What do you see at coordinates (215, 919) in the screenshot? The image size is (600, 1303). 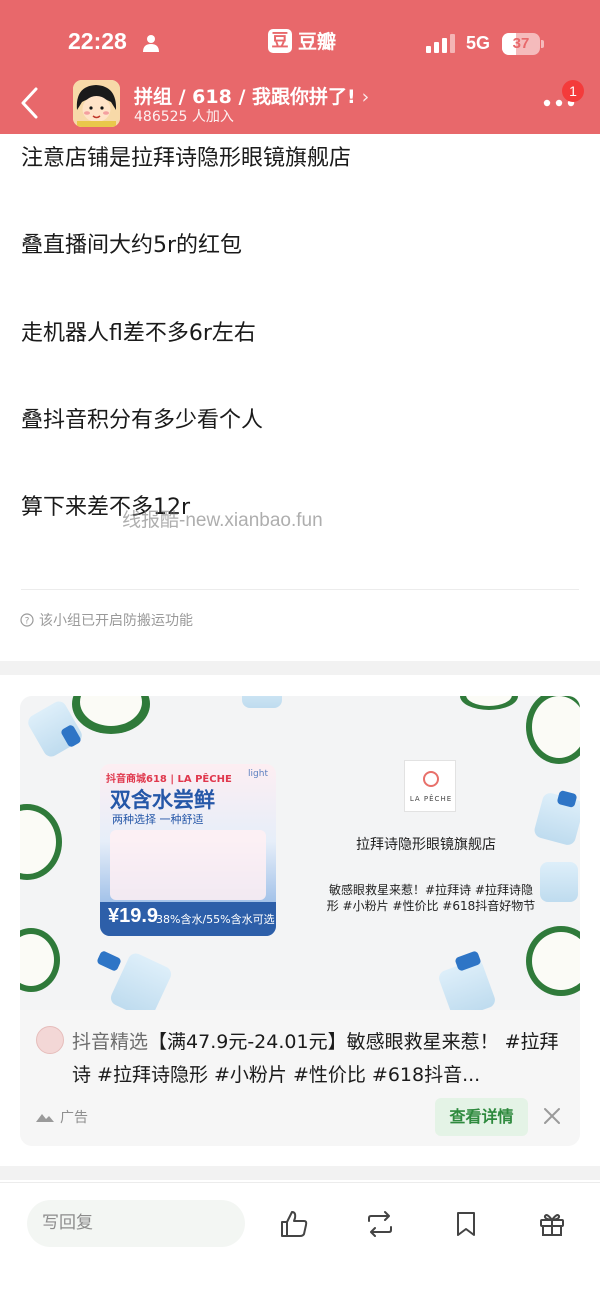 I see `promo-water-content: 38%含水/55%含水可选` at bounding box center [215, 919].